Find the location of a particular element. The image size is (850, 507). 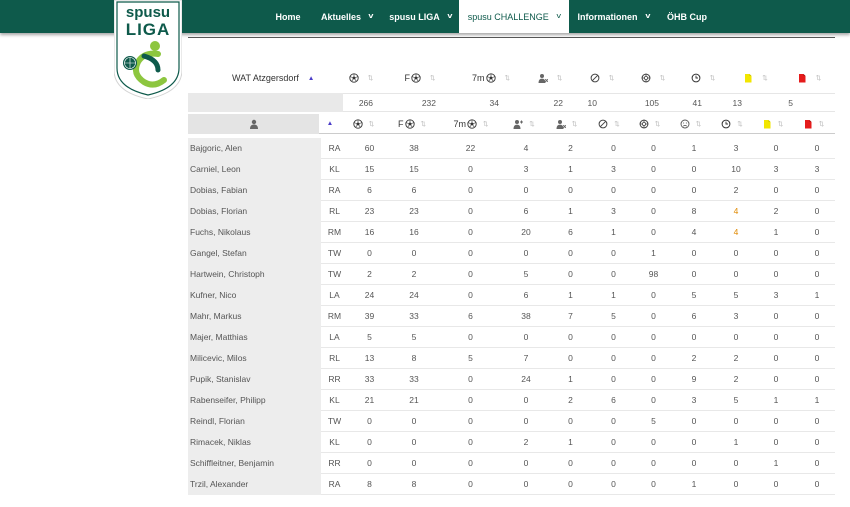

player-name: Kufner, Nico is located at coordinates (254, 295).